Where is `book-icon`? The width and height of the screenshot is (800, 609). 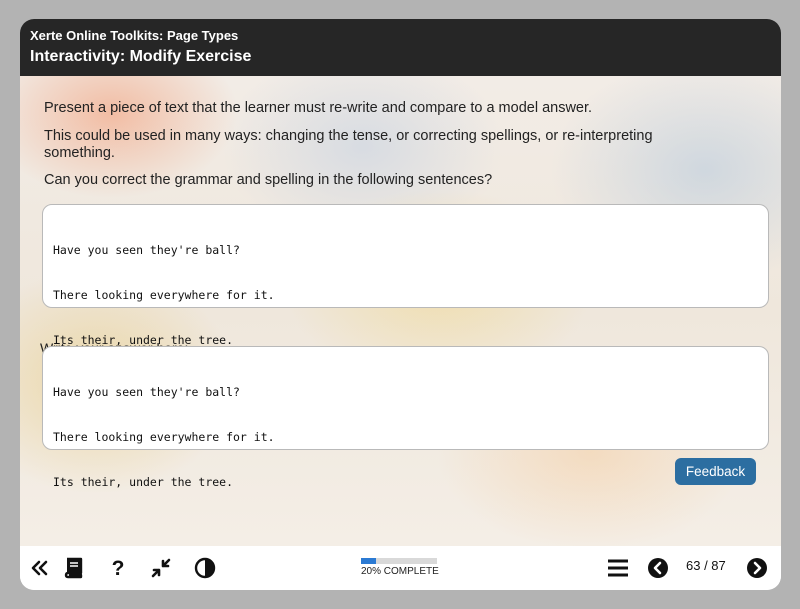
book-icon is located at coordinates (73, 568).